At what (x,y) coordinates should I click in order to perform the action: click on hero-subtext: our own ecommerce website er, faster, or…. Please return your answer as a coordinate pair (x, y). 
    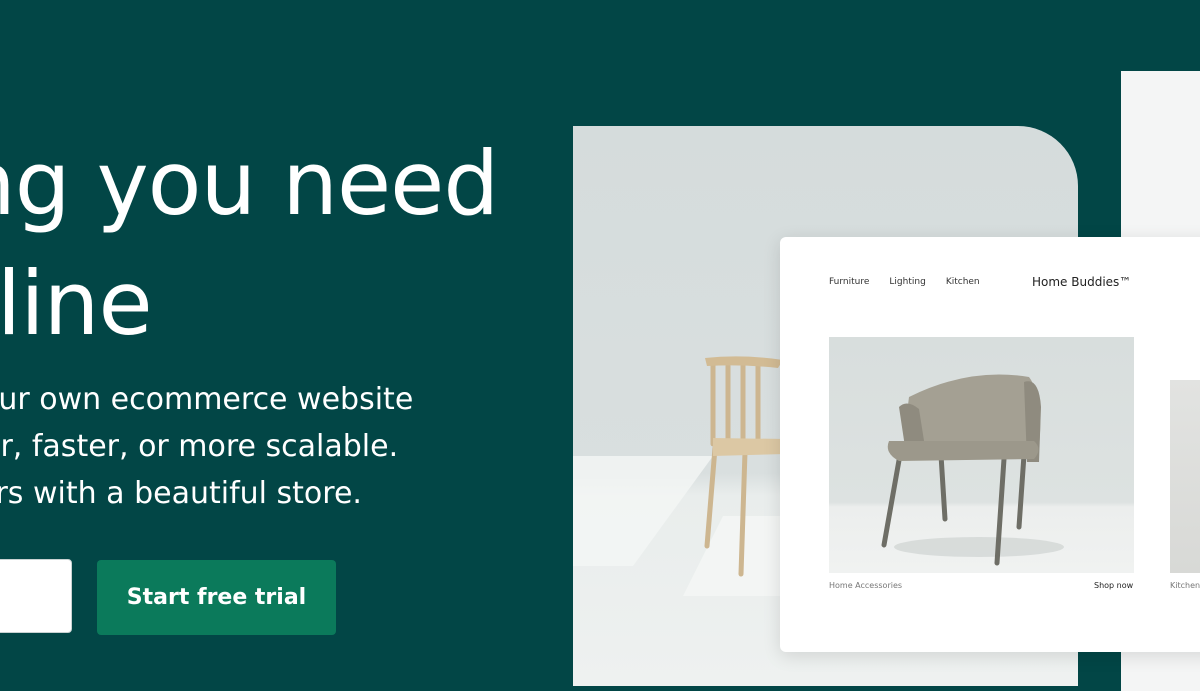
    Looking at the image, I should click on (206, 446).